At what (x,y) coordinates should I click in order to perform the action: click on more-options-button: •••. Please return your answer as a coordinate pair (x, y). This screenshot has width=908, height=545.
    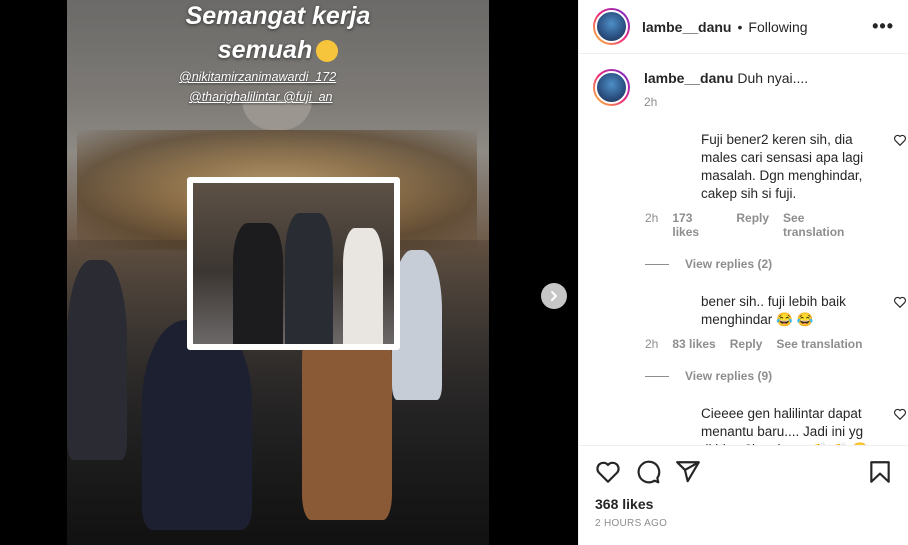
    Looking at the image, I should click on (883, 26).